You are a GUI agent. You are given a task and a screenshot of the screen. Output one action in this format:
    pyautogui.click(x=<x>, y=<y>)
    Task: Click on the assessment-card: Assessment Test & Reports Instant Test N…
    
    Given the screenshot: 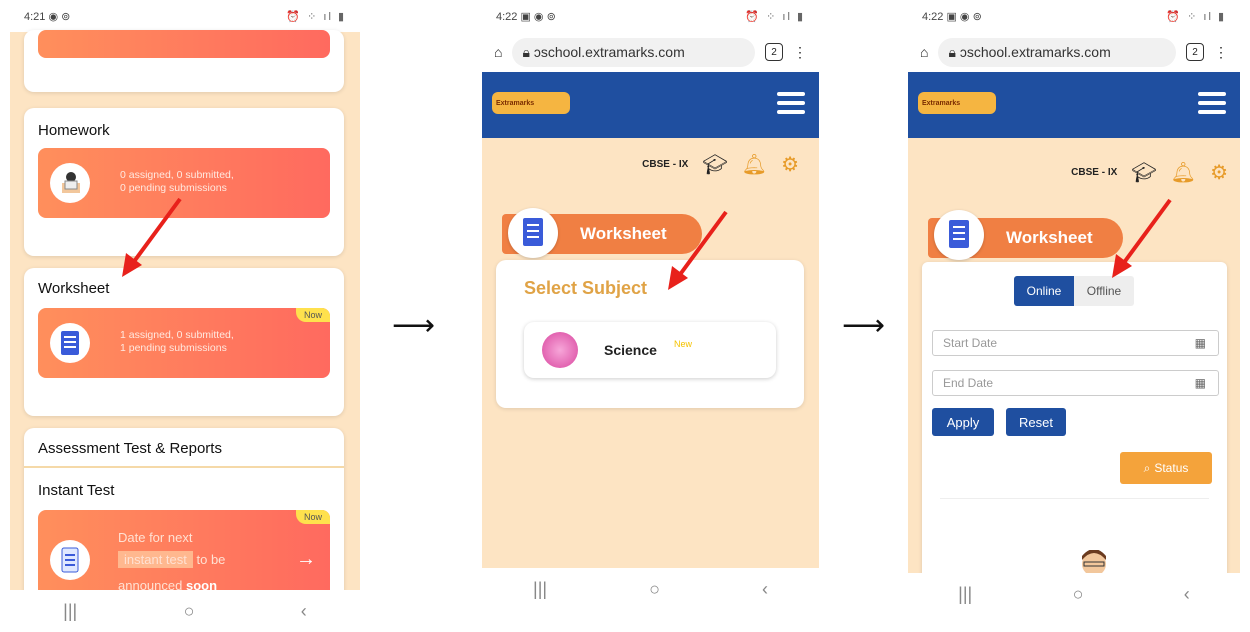 What is the action you would take?
    pyautogui.click(x=184, y=519)
    